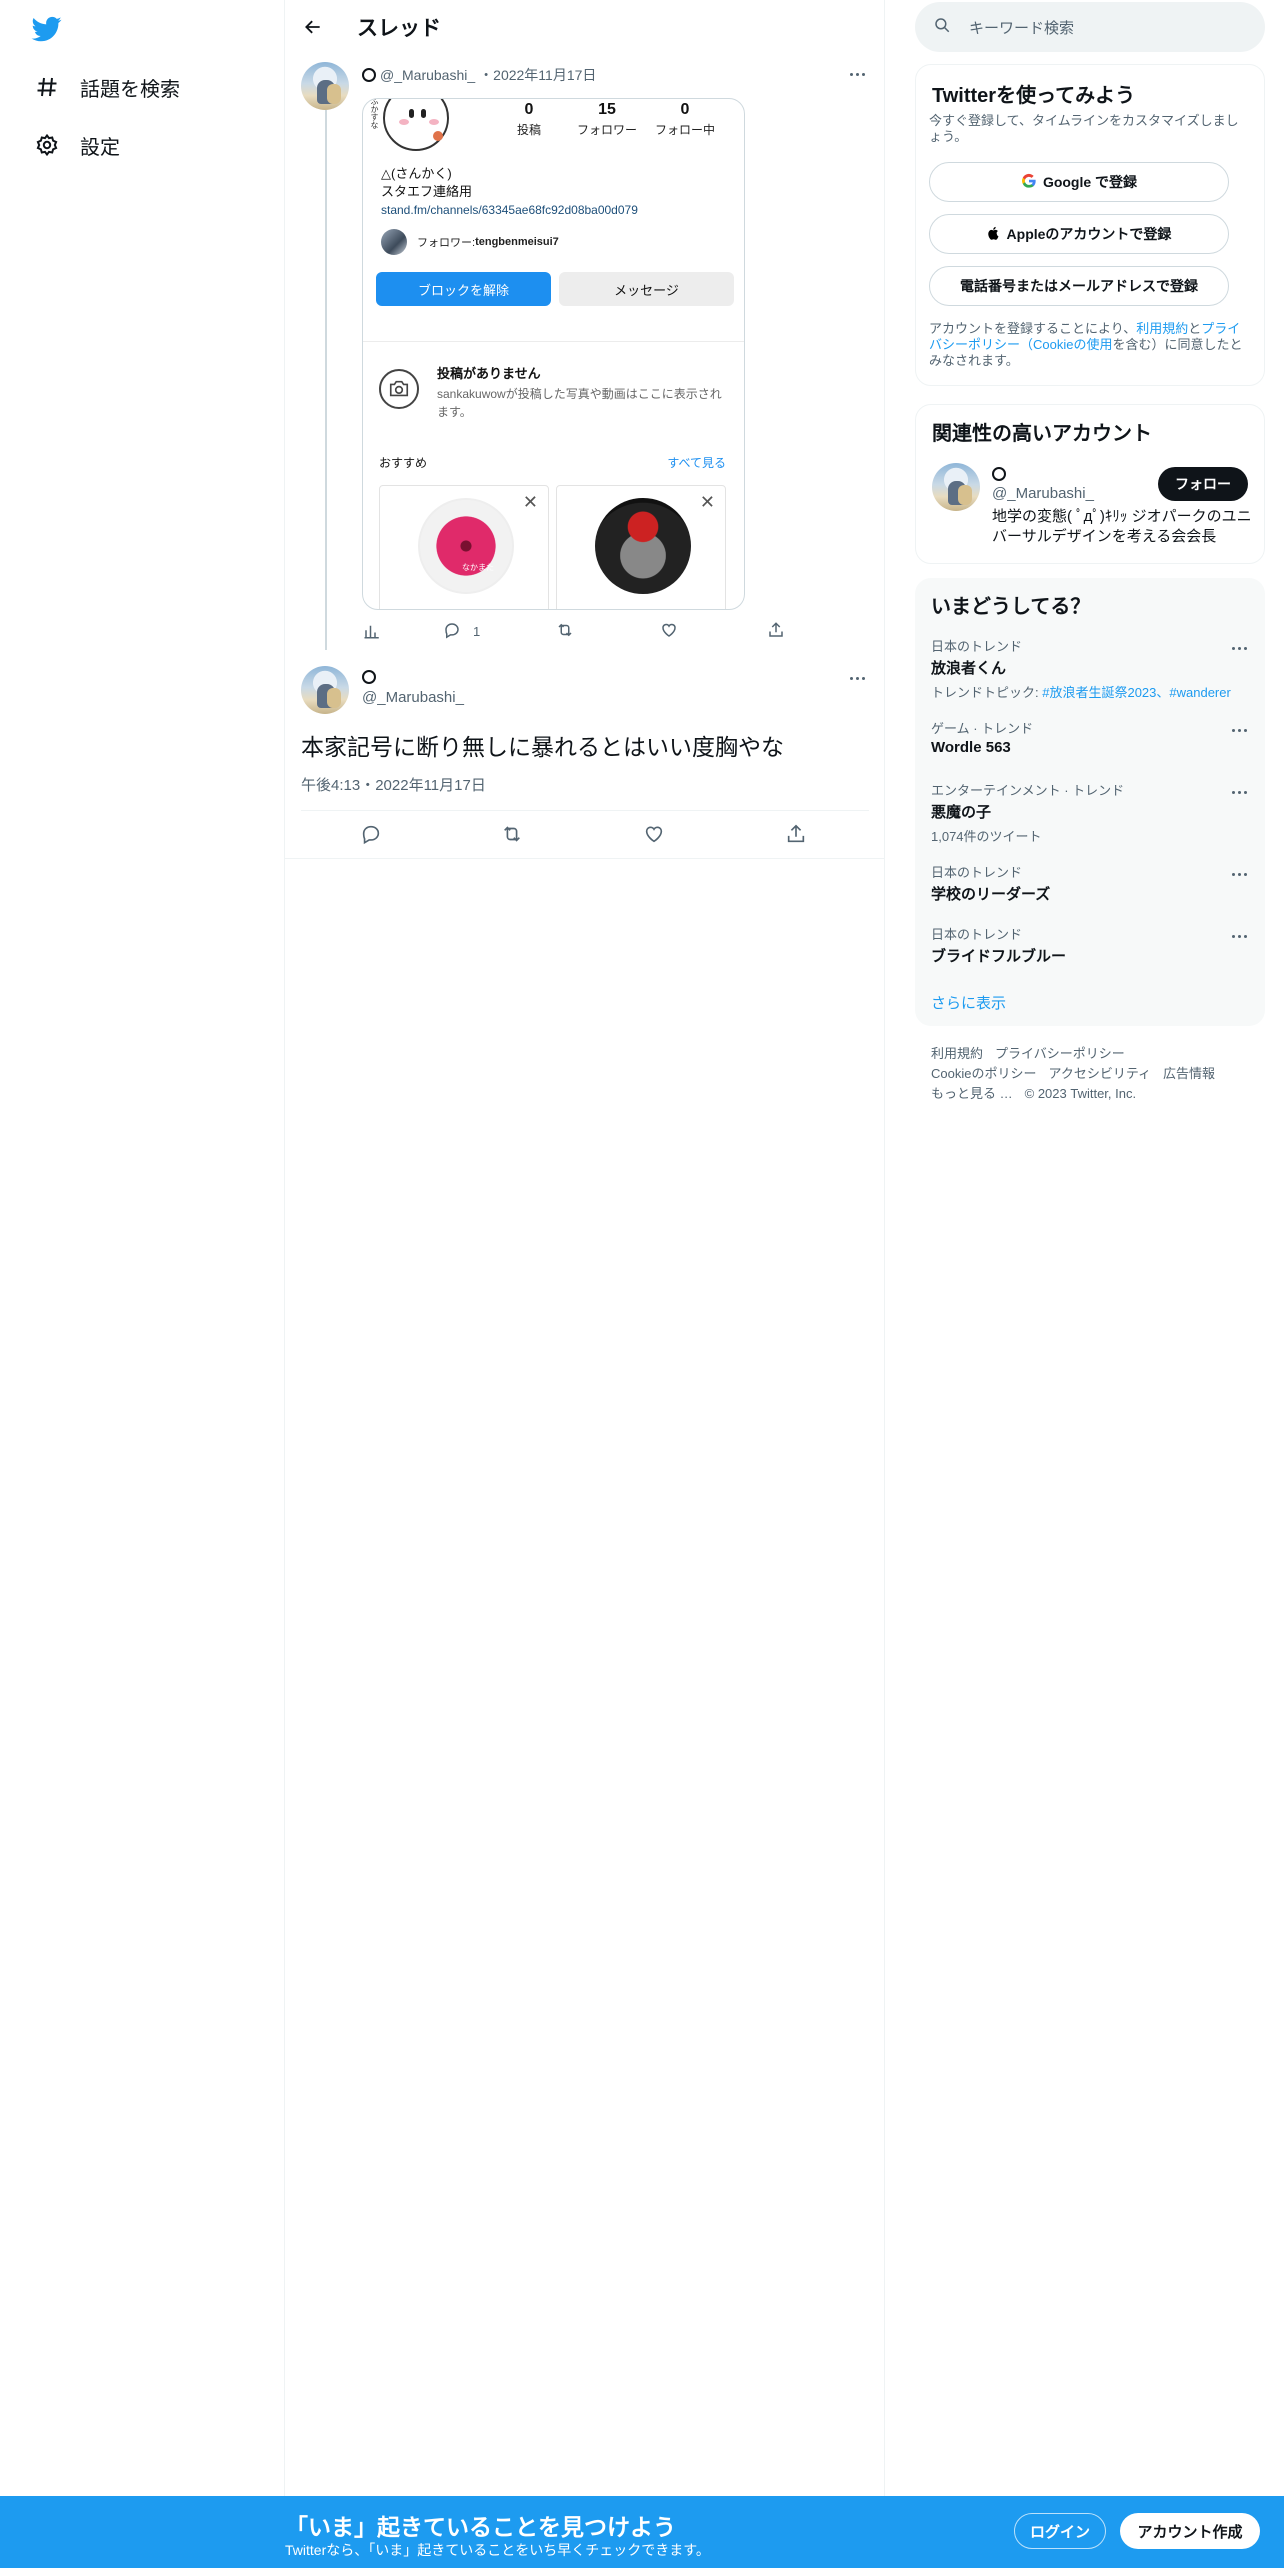 This screenshot has width=1284, height=2568. What do you see at coordinates (427, 191) in the screenshot?
I see `bio-line: スタエフ連絡用` at bounding box center [427, 191].